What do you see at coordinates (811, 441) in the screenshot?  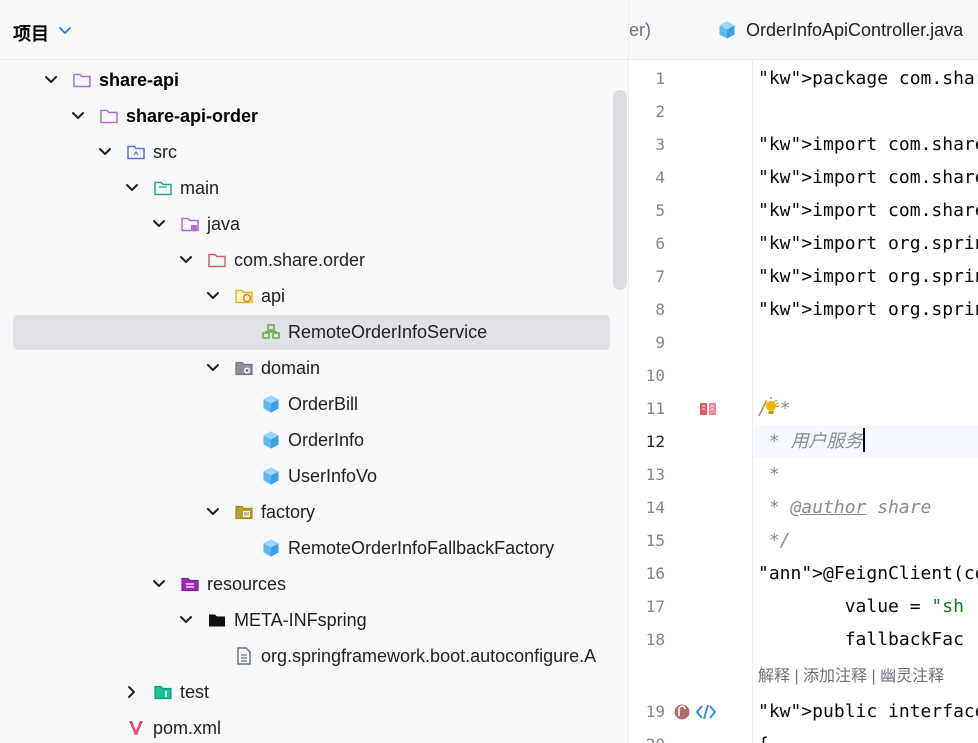 I see `code-line: * 用户服务` at bounding box center [811, 441].